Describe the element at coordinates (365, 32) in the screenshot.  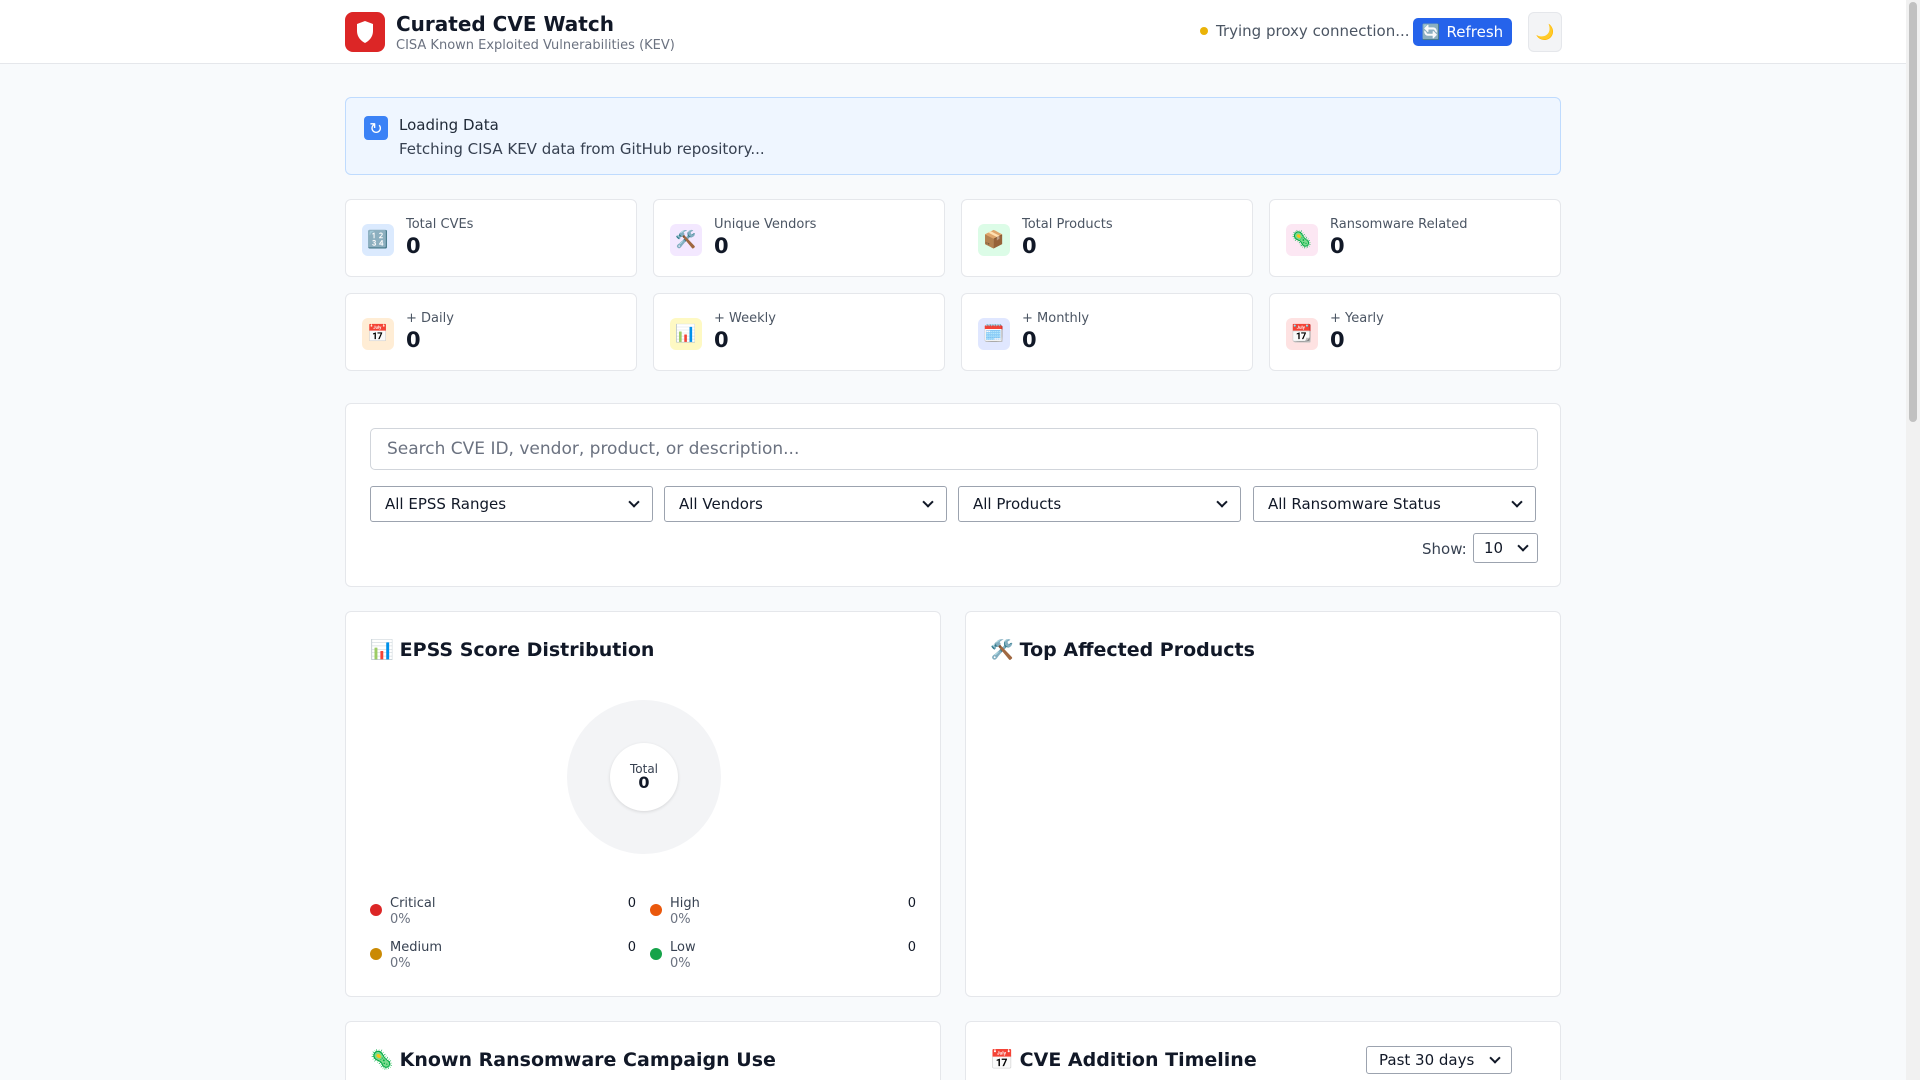
I see `shield-logo-icon` at that location.